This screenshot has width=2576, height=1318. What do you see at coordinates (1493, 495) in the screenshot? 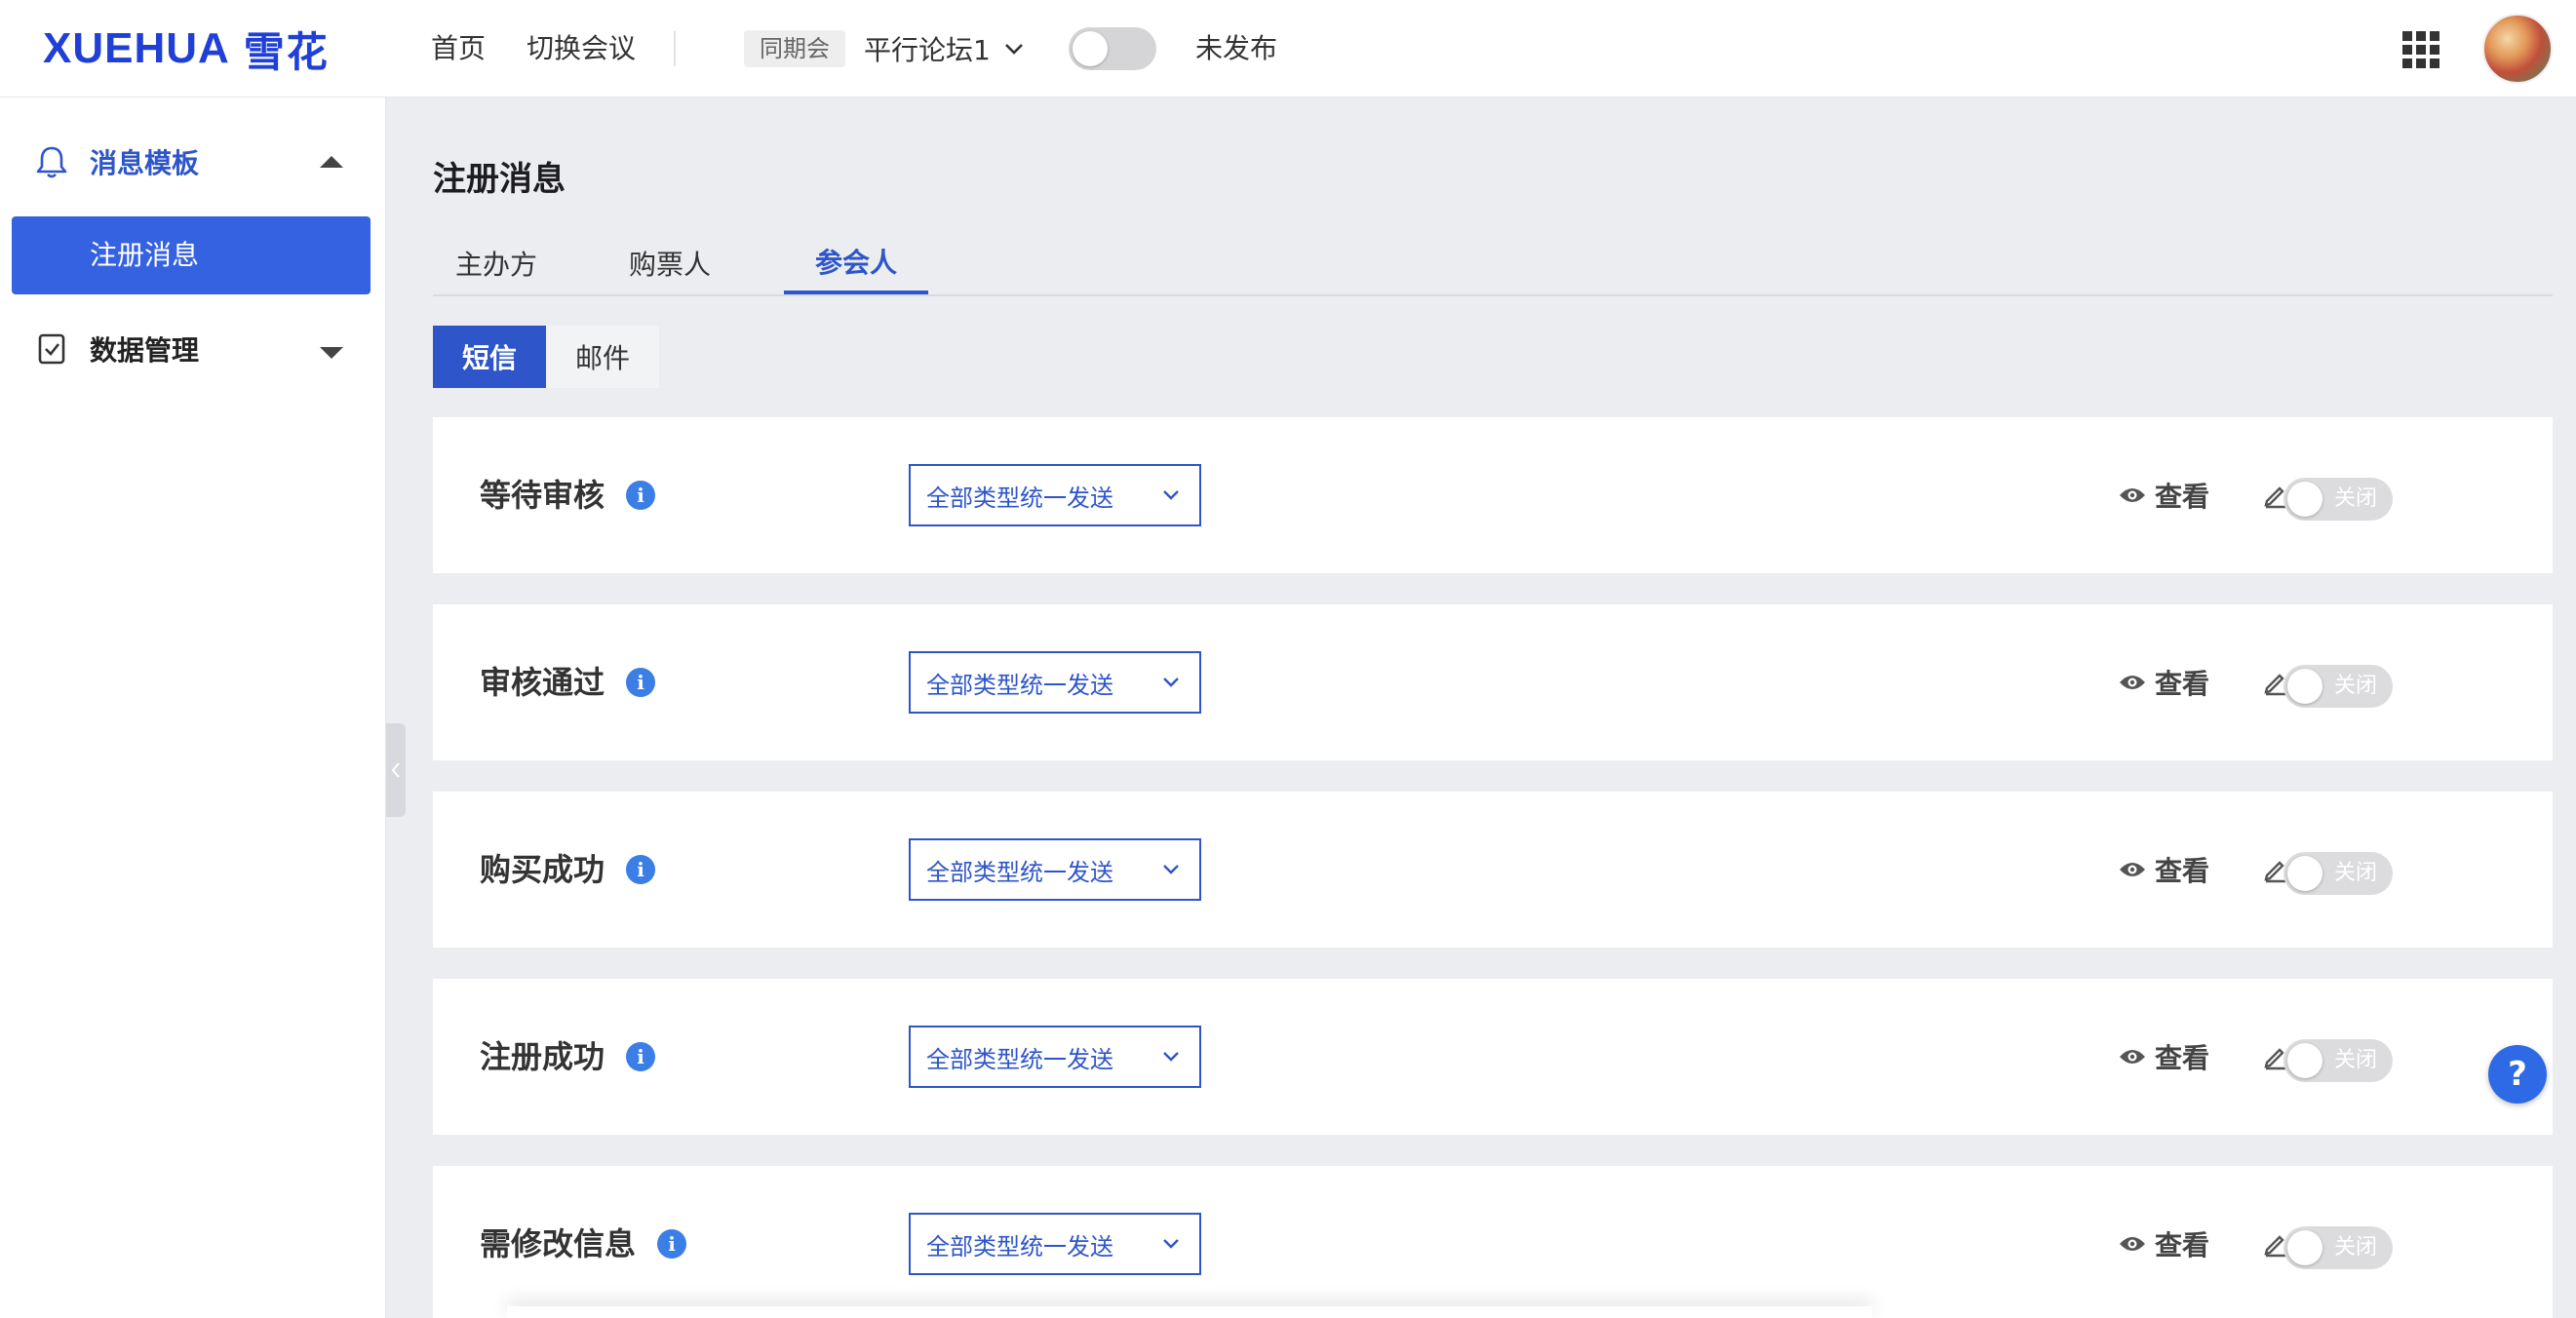
I see `template-card: 等待审核 i 全部类型统一发送 查看 编辑 关闭` at bounding box center [1493, 495].